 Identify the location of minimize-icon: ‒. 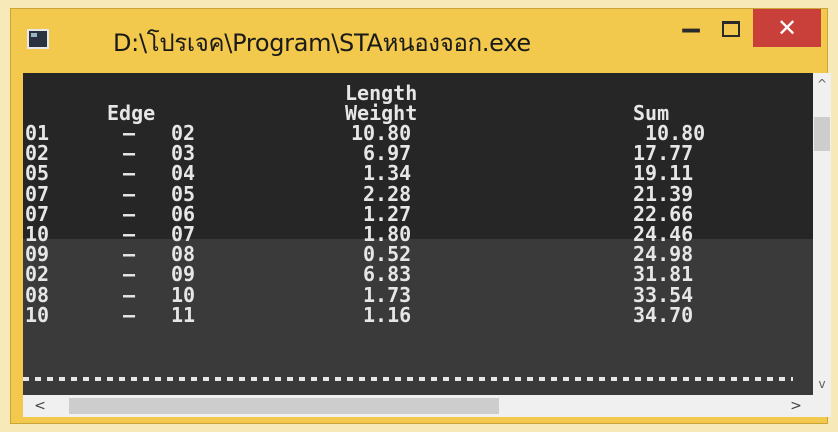
(691, 29).